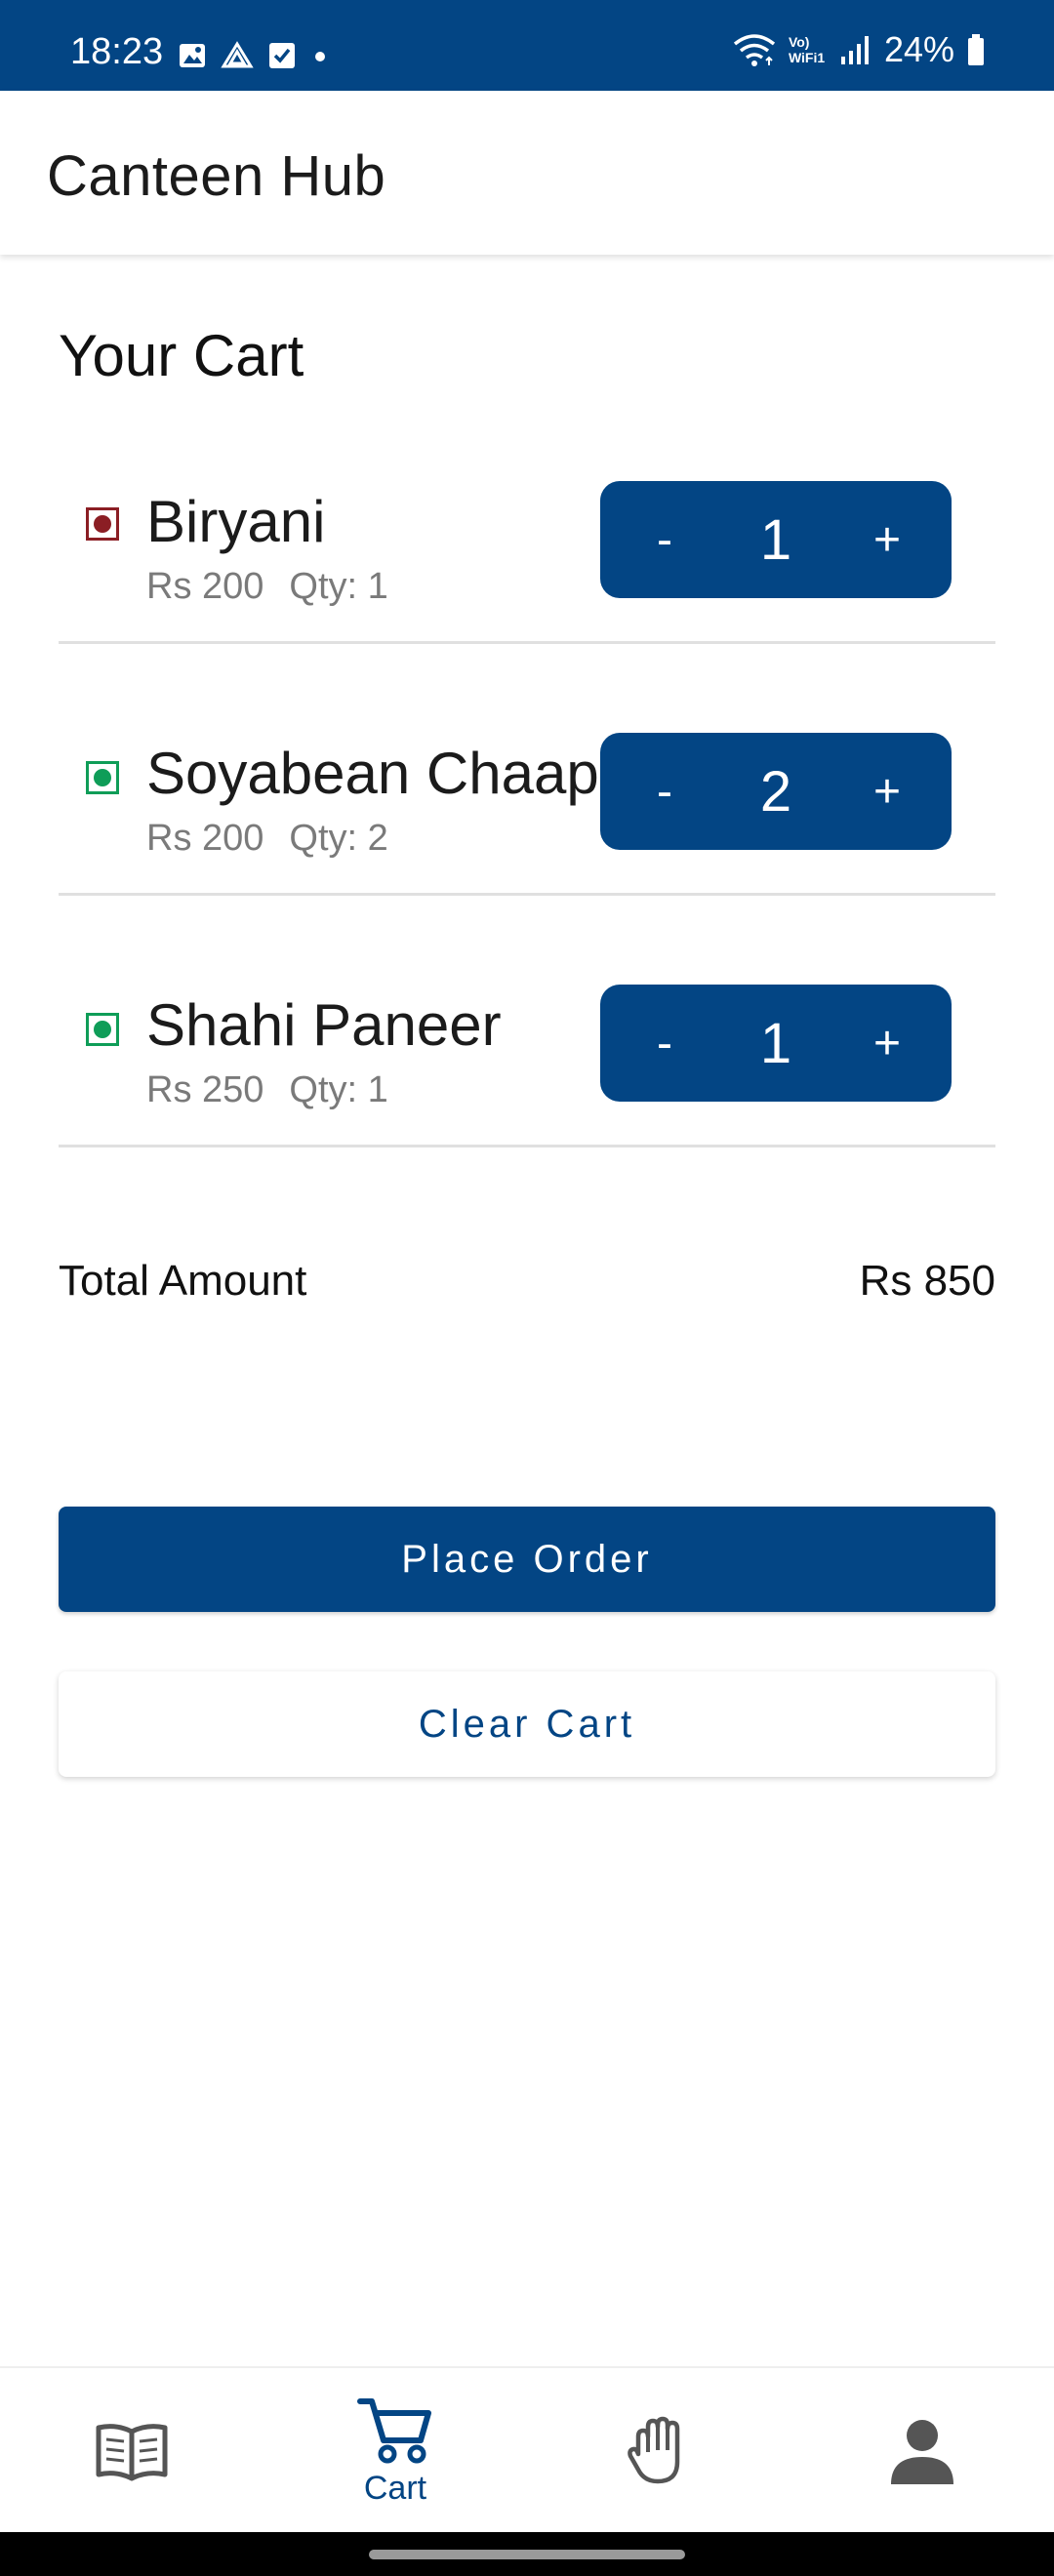 The image size is (1054, 2576). I want to click on hand-icon, so click(654, 2450).